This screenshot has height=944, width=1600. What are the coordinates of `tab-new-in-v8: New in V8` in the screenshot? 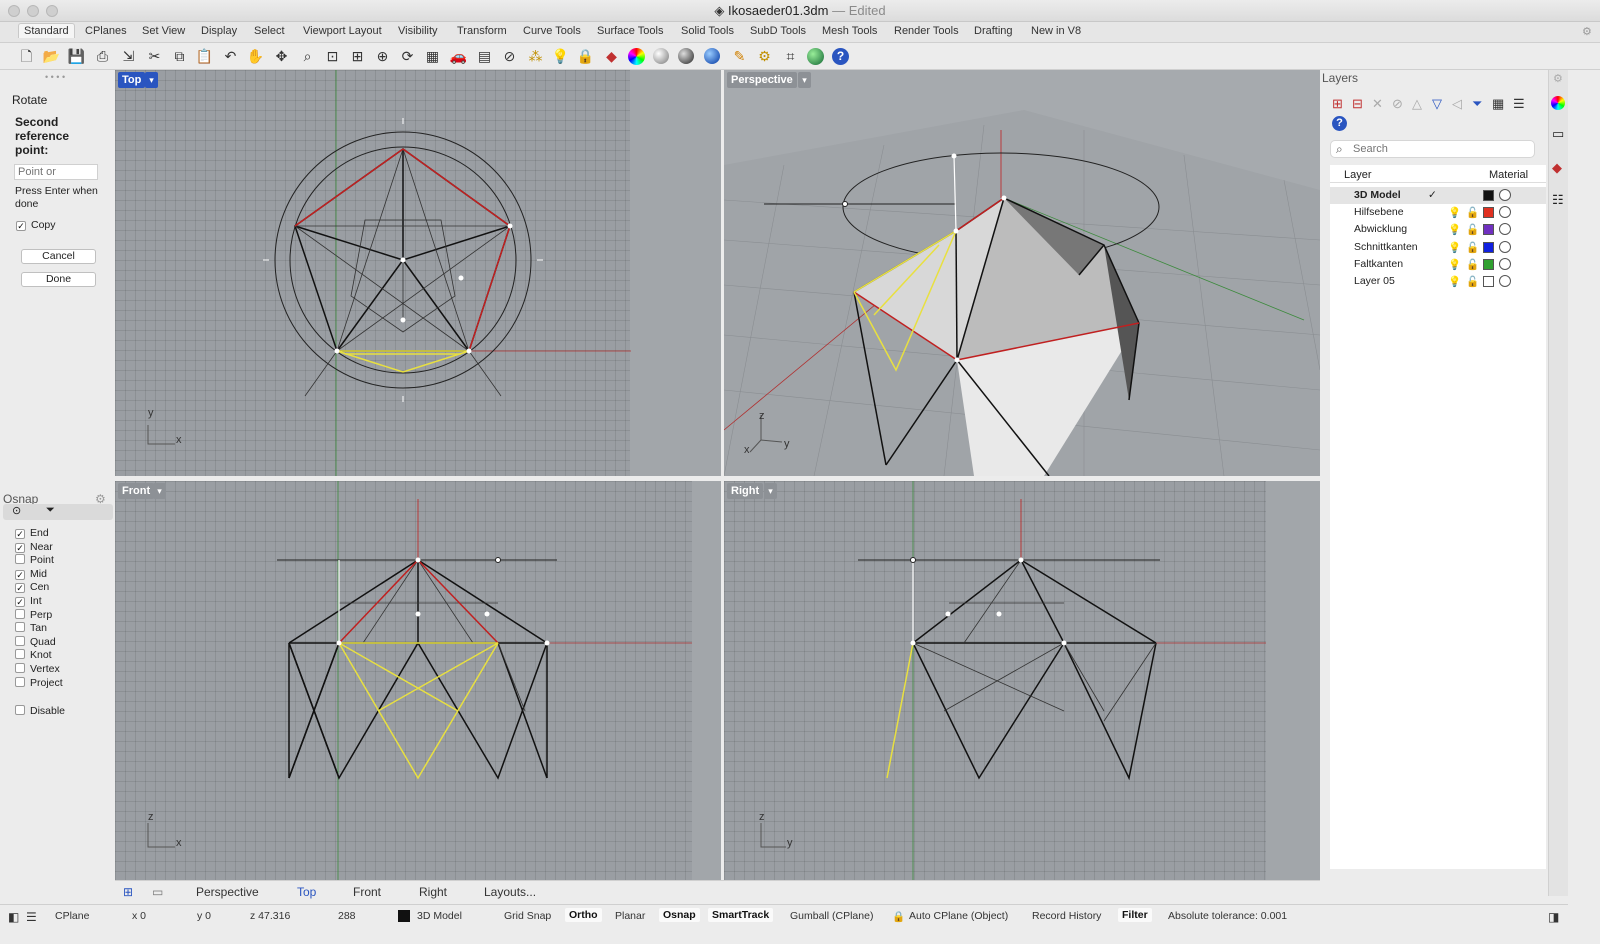 It's located at (1056, 31).